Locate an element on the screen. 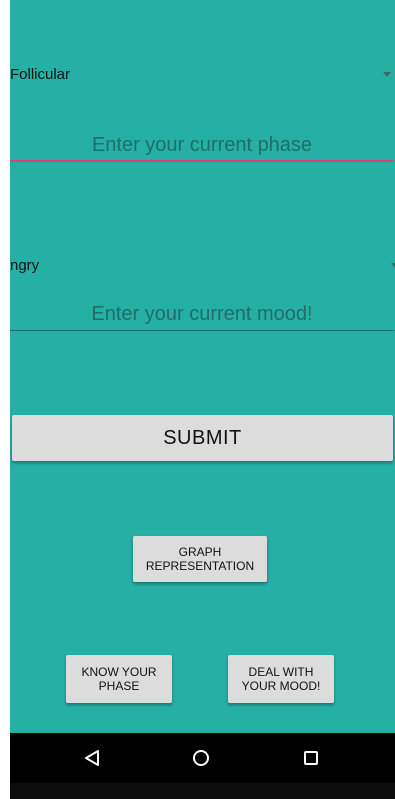  mood-field is located at coordinates (202, 314).